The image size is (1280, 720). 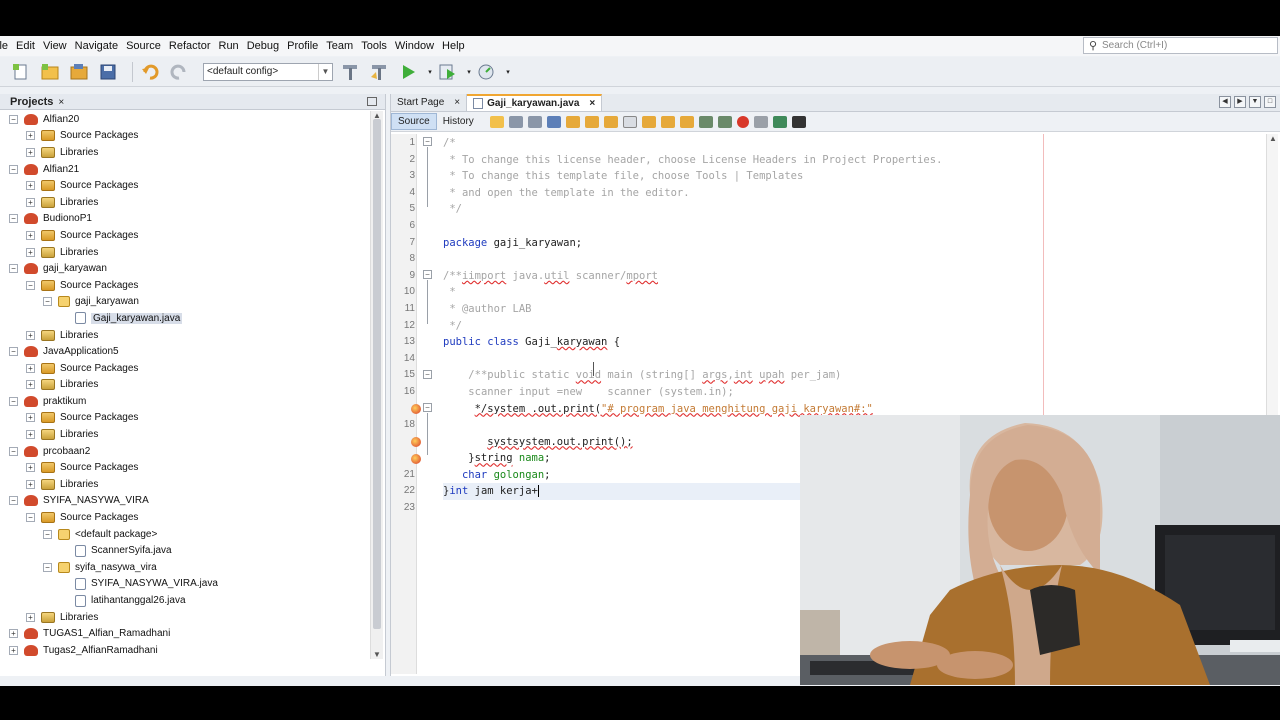 What do you see at coordinates (150, 72) in the screenshot?
I see `undo-icon` at bounding box center [150, 72].